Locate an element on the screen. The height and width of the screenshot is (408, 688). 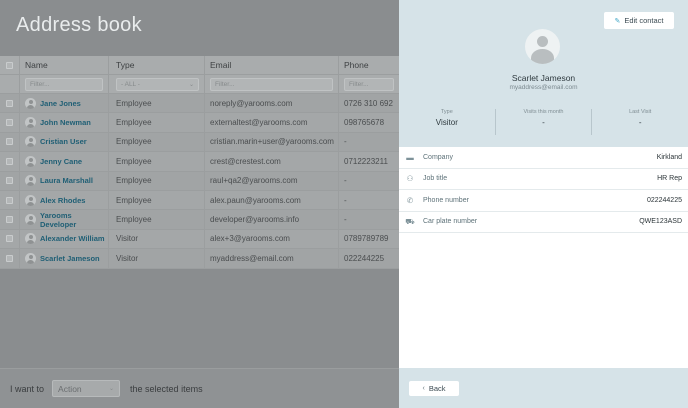
bulk-action-bar: I want to Action ⌄ the selected items is located at coordinates (199, 388).